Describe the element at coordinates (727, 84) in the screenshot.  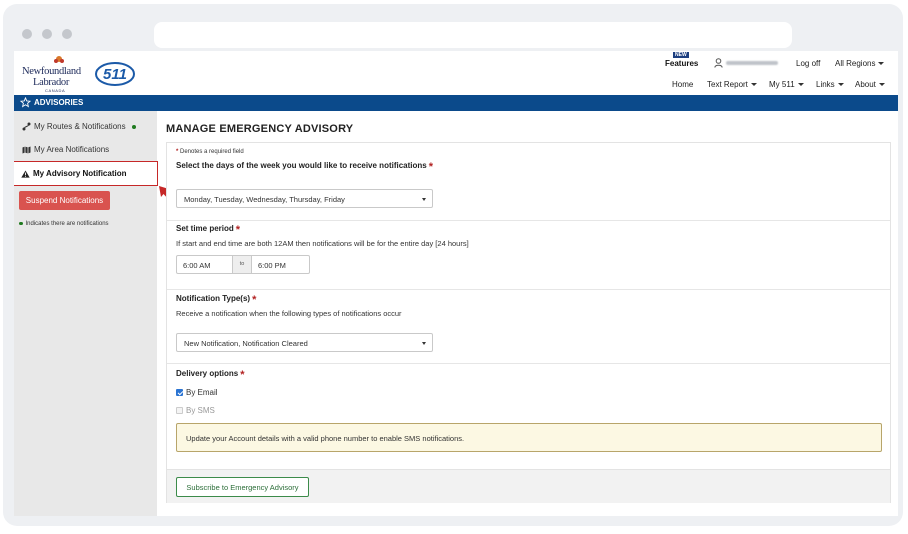
I see `nav-text-report-label: Text Report` at that location.